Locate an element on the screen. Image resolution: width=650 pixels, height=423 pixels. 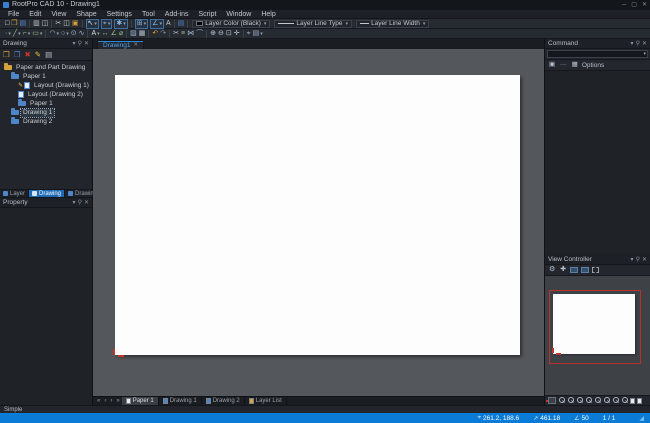
properties-tool-icon: ▤▾ is located at coordinates (258, 34).